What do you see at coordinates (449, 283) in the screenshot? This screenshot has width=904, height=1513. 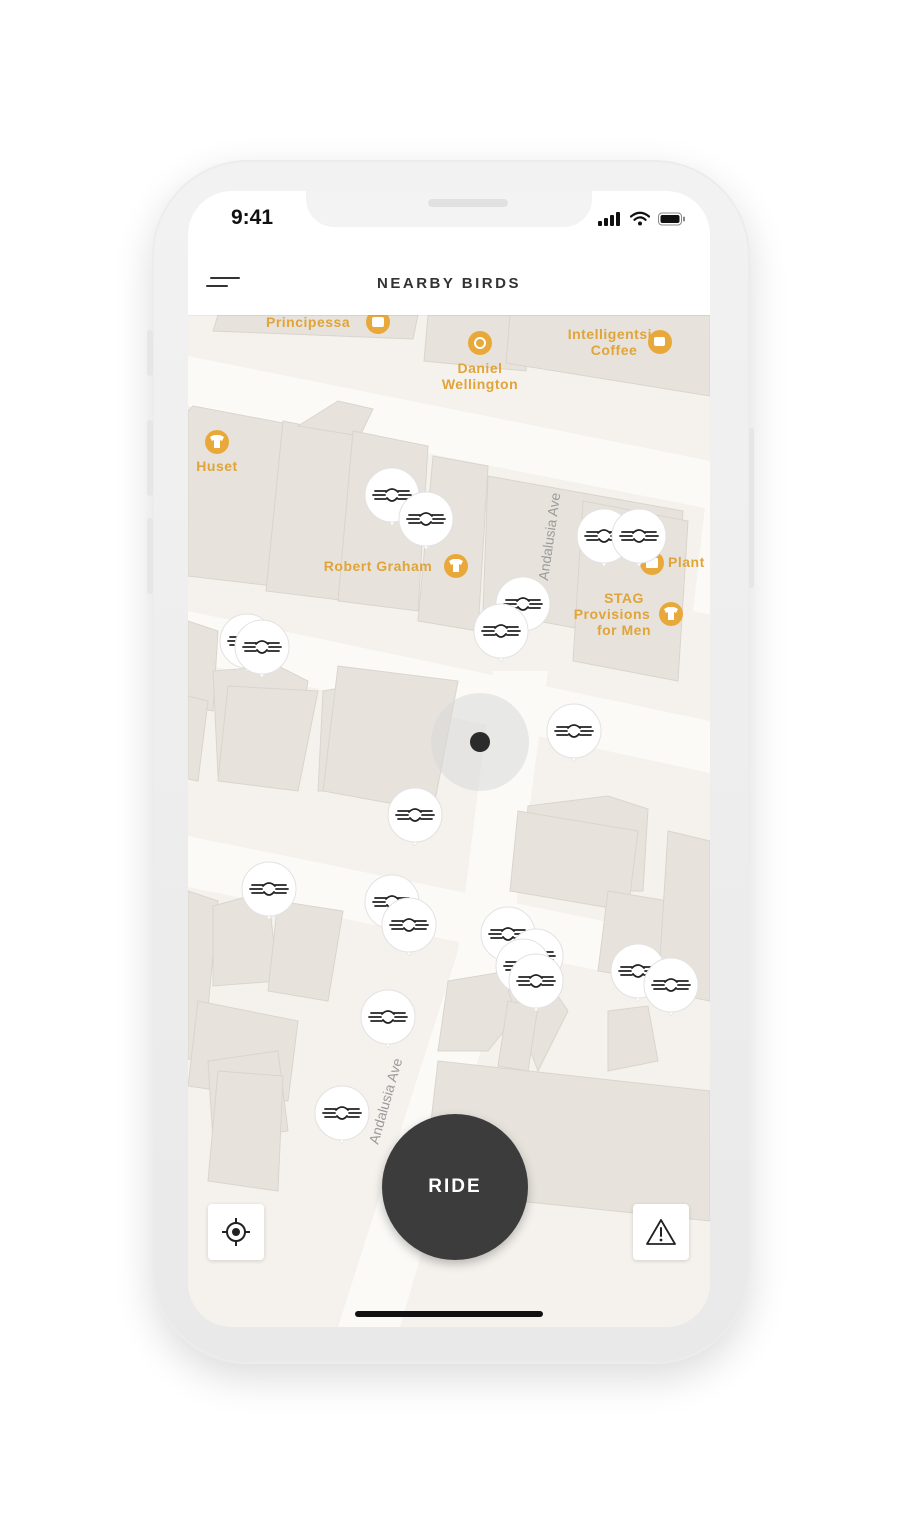 I see `page-title: NEARBY BIRDS` at bounding box center [449, 283].